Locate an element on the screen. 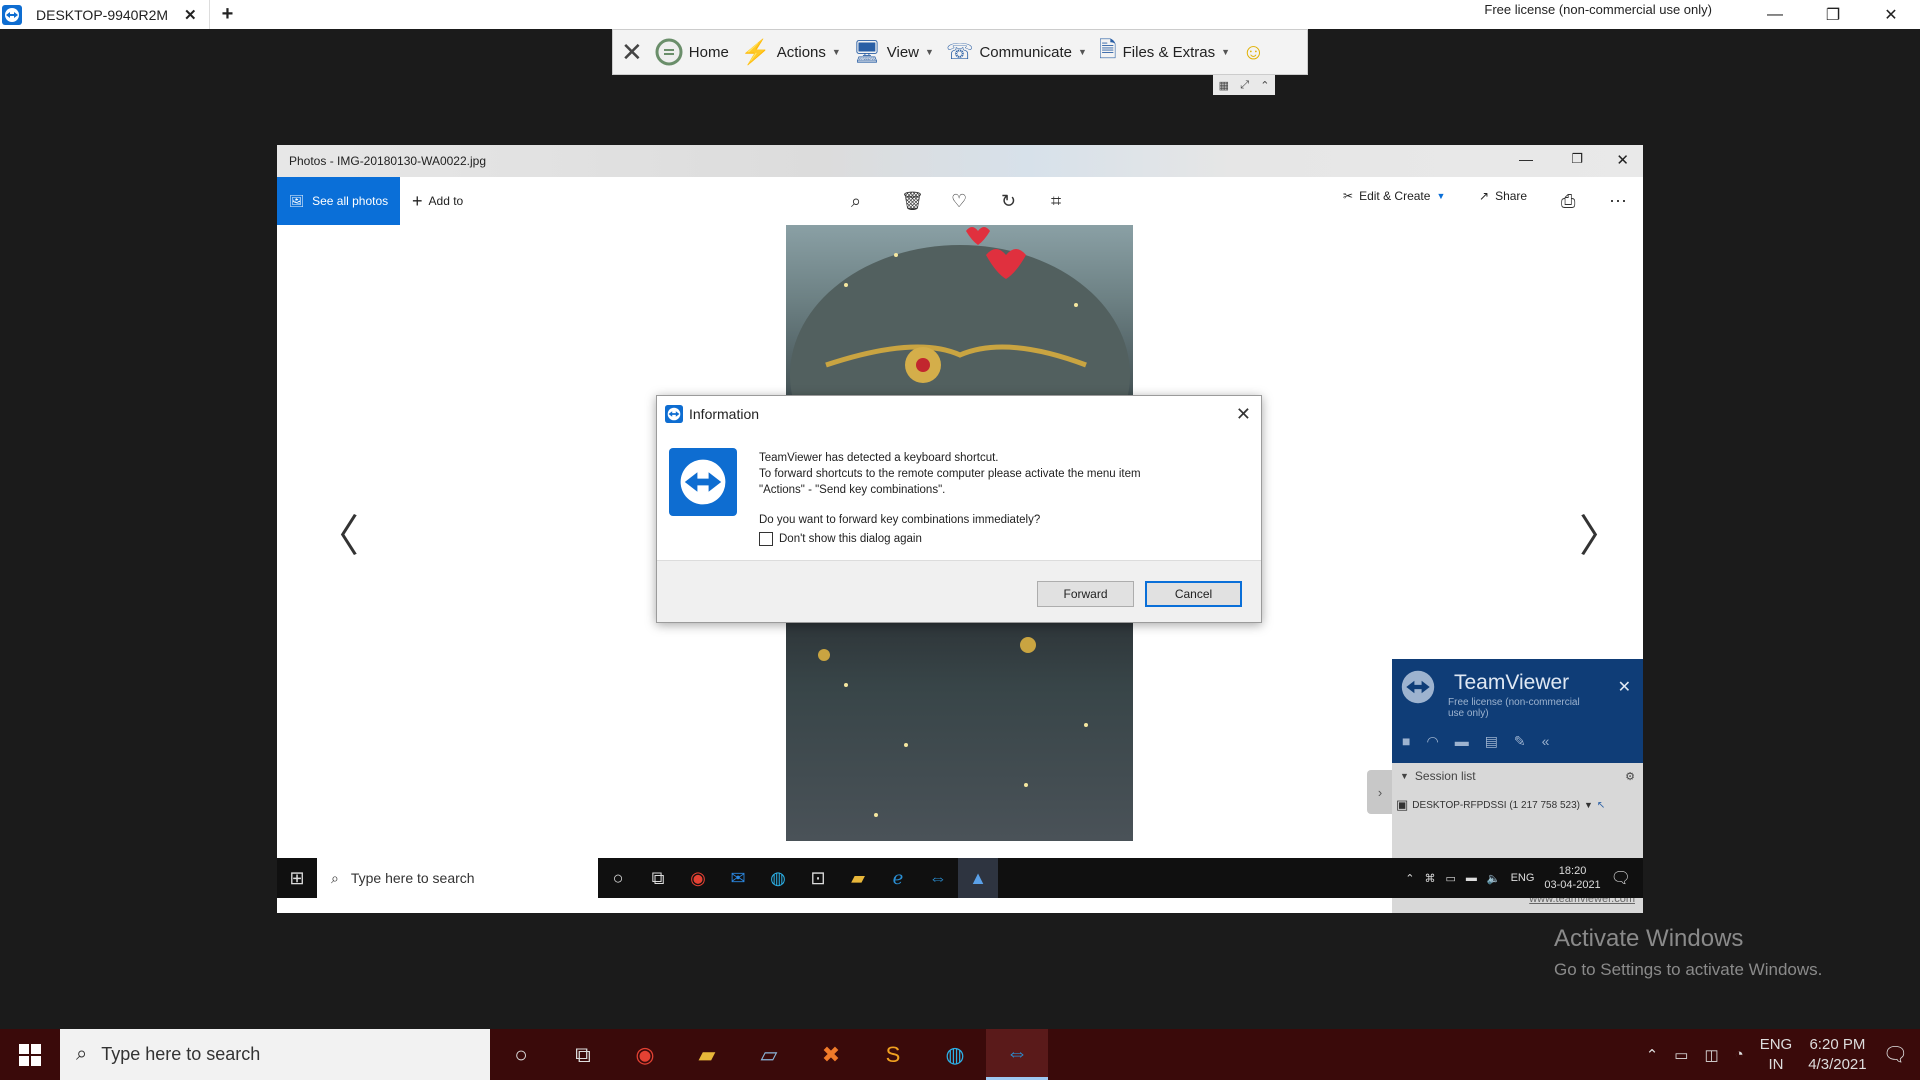 Image resolution: width=1920 pixels, height=1080 pixels. plus-icon: + is located at coordinates (417, 200).